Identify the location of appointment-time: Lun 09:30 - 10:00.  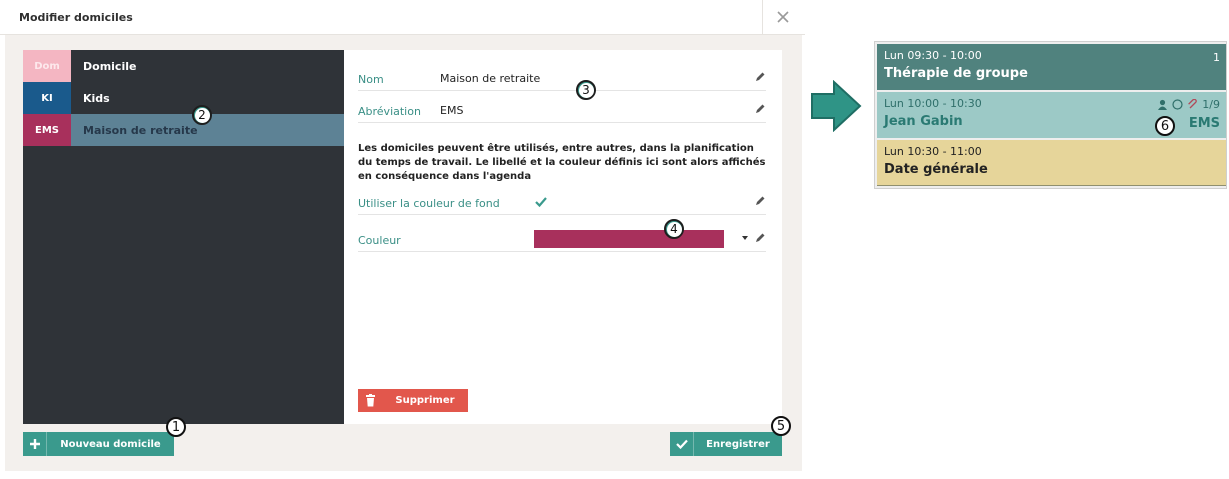
(933, 55).